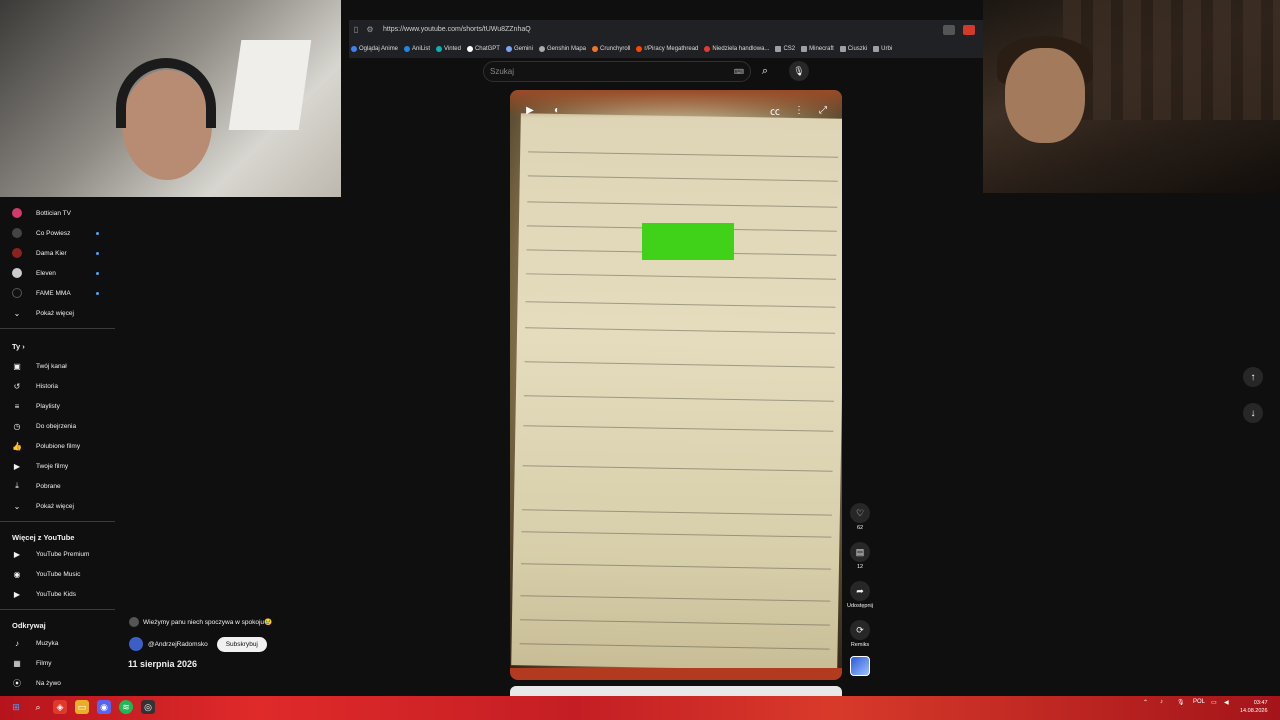 This screenshot has width=1280, height=720. What do you see at coordinates (241, 644) in the screenshot?
I see `subscribe-button: Subskrybuj` at bounding box center [241, 644].